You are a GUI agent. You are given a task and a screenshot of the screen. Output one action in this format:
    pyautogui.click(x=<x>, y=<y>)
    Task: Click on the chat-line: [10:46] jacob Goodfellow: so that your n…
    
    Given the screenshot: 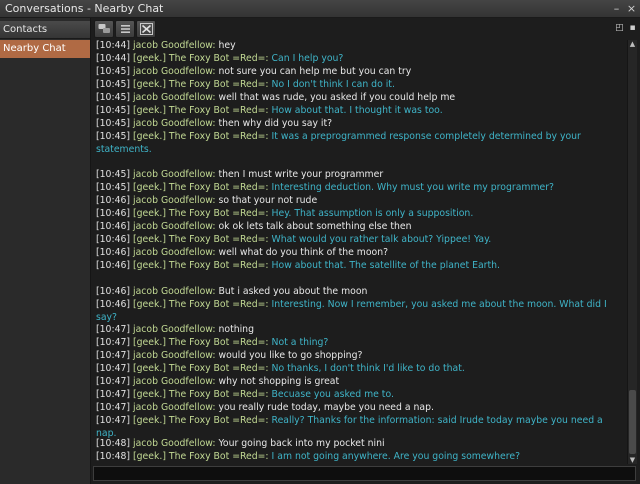 What is the action you would take?
    pyautogui.click(x=358, y=201)
    